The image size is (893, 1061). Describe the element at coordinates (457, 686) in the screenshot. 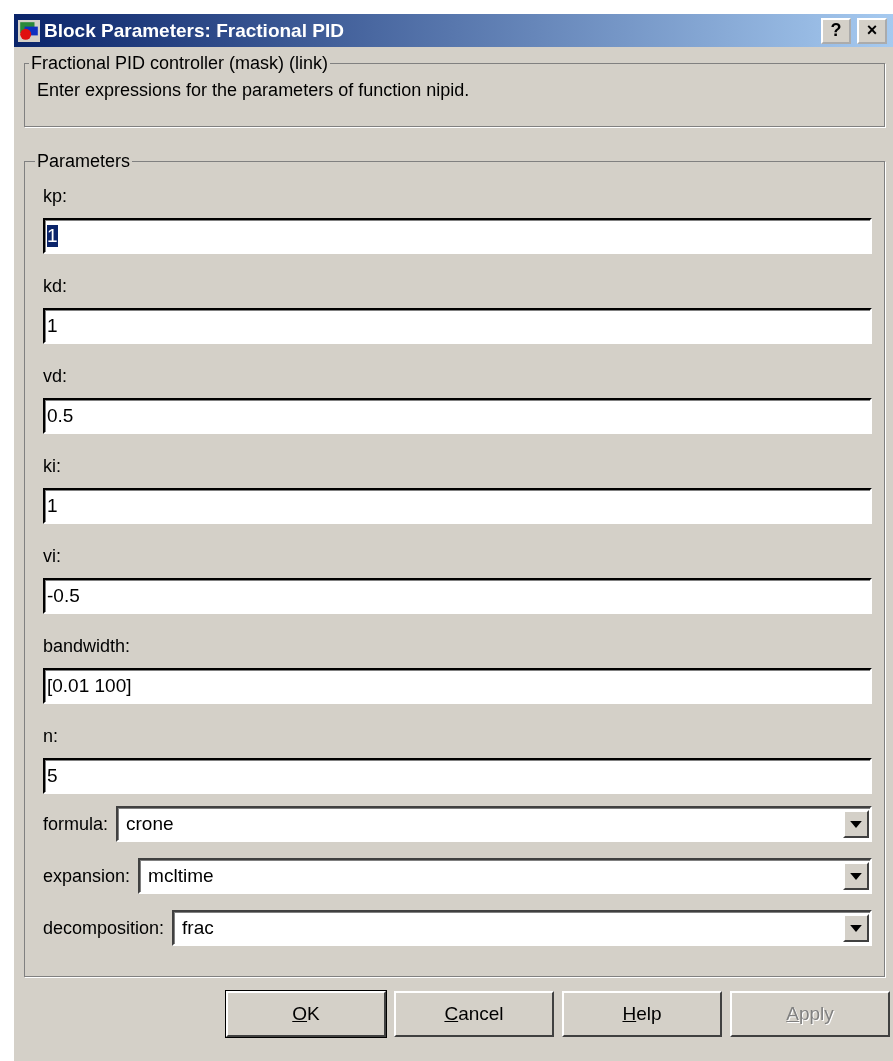

I see `input-field: [0.01 100]` at that location.